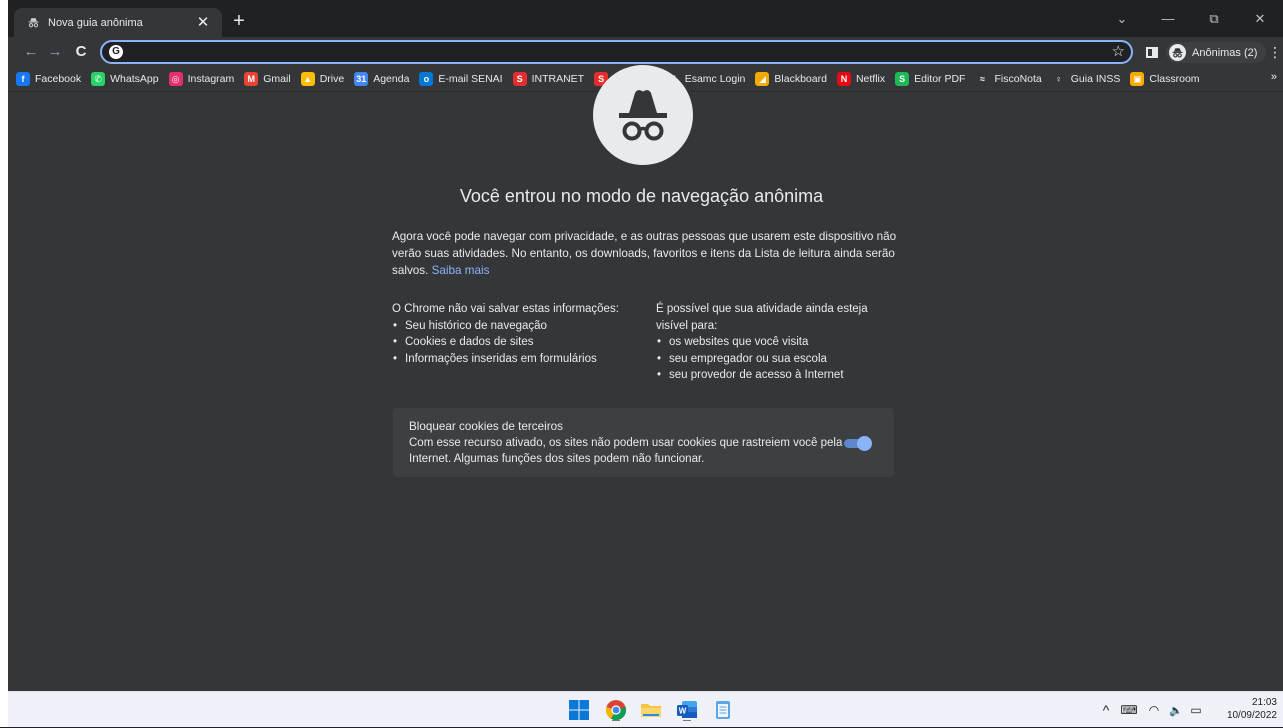 The width and height of the screenshot is (1283, 728). I want to click on windows-start-icon, so click(579, 710).